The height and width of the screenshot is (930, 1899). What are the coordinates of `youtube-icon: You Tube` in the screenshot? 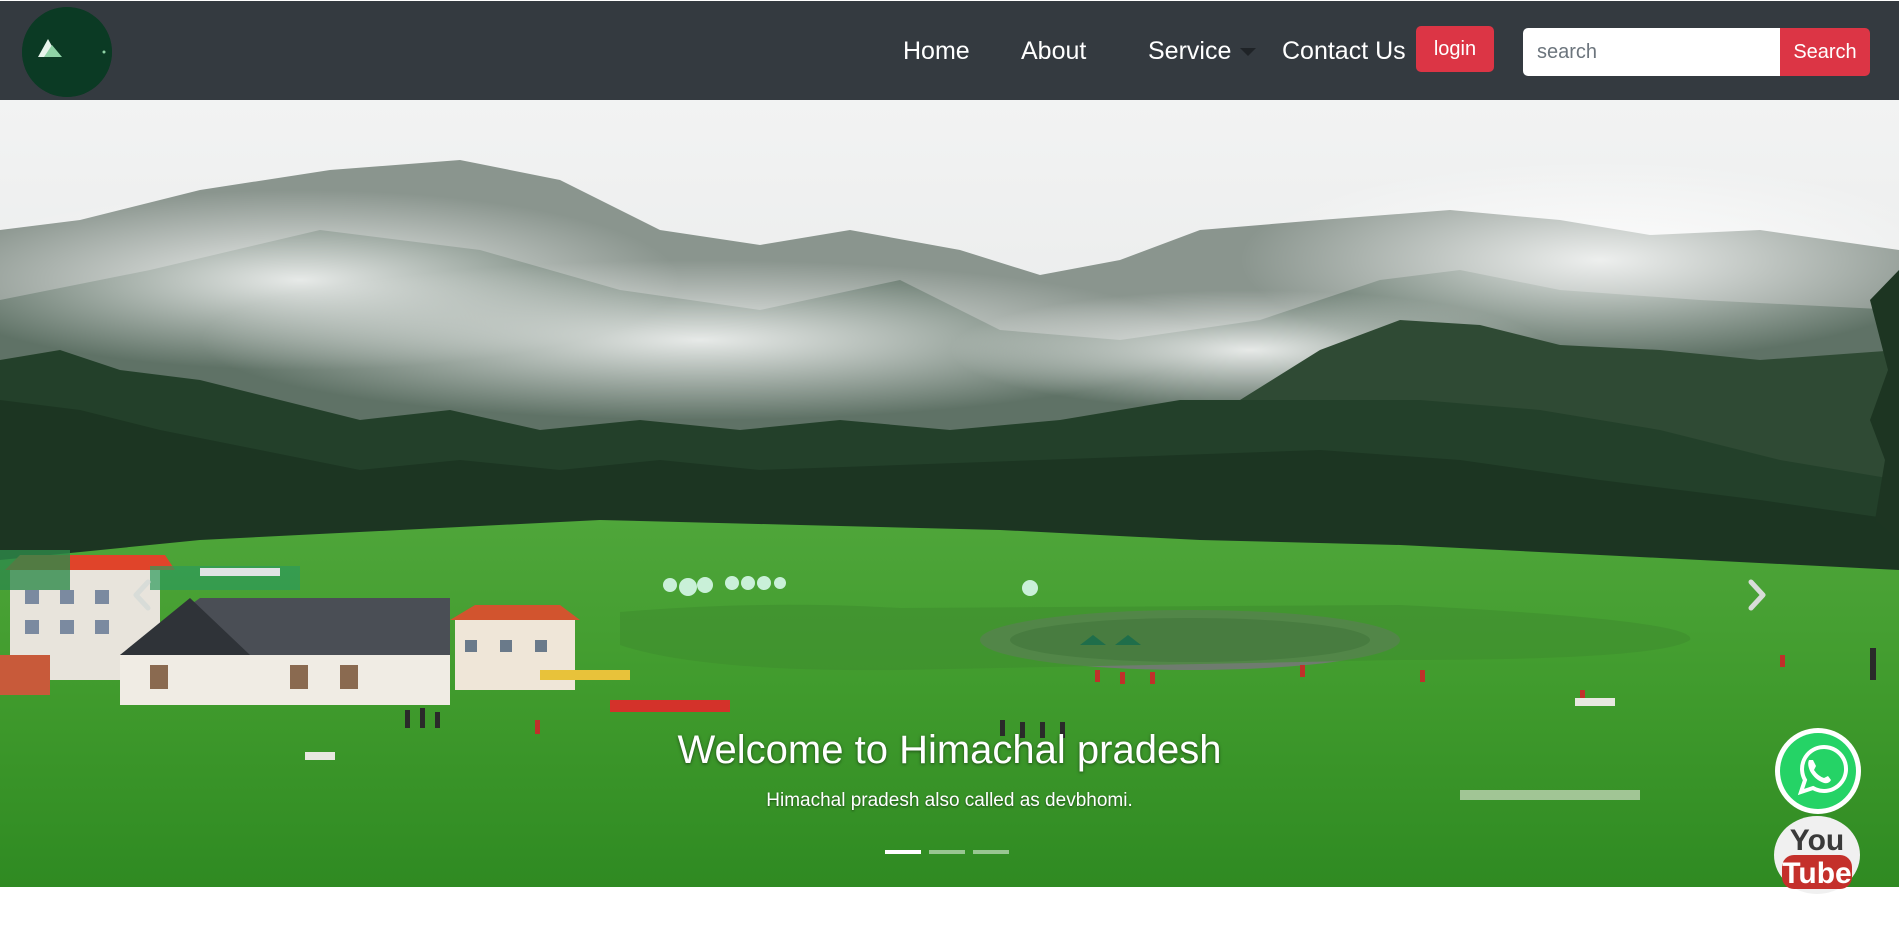 It's located at (1817, 855).